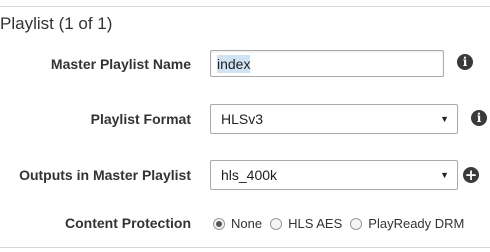  What do you see at coordinates (245, 6) in the screenshot?
I see `top-divider` at bounding box center [245, 6].